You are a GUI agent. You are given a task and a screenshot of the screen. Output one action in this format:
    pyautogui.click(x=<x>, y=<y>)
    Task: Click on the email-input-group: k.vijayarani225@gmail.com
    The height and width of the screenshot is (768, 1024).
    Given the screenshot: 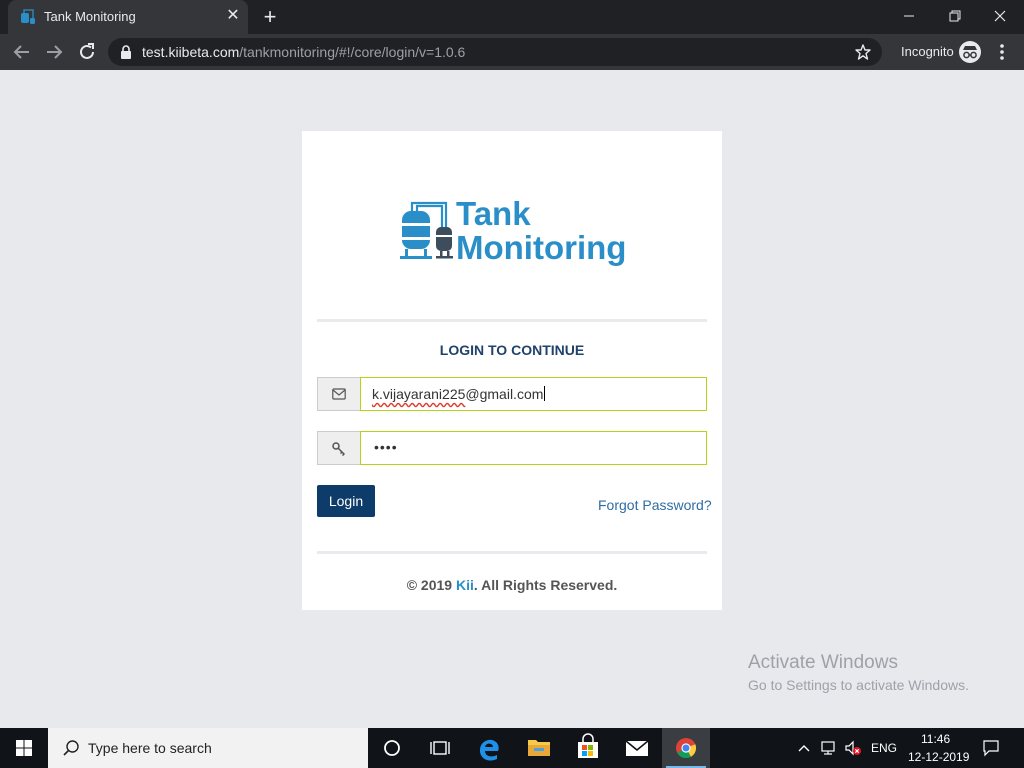 What is the action you would take?
    pyautogui.click(x=512, y=394)
    